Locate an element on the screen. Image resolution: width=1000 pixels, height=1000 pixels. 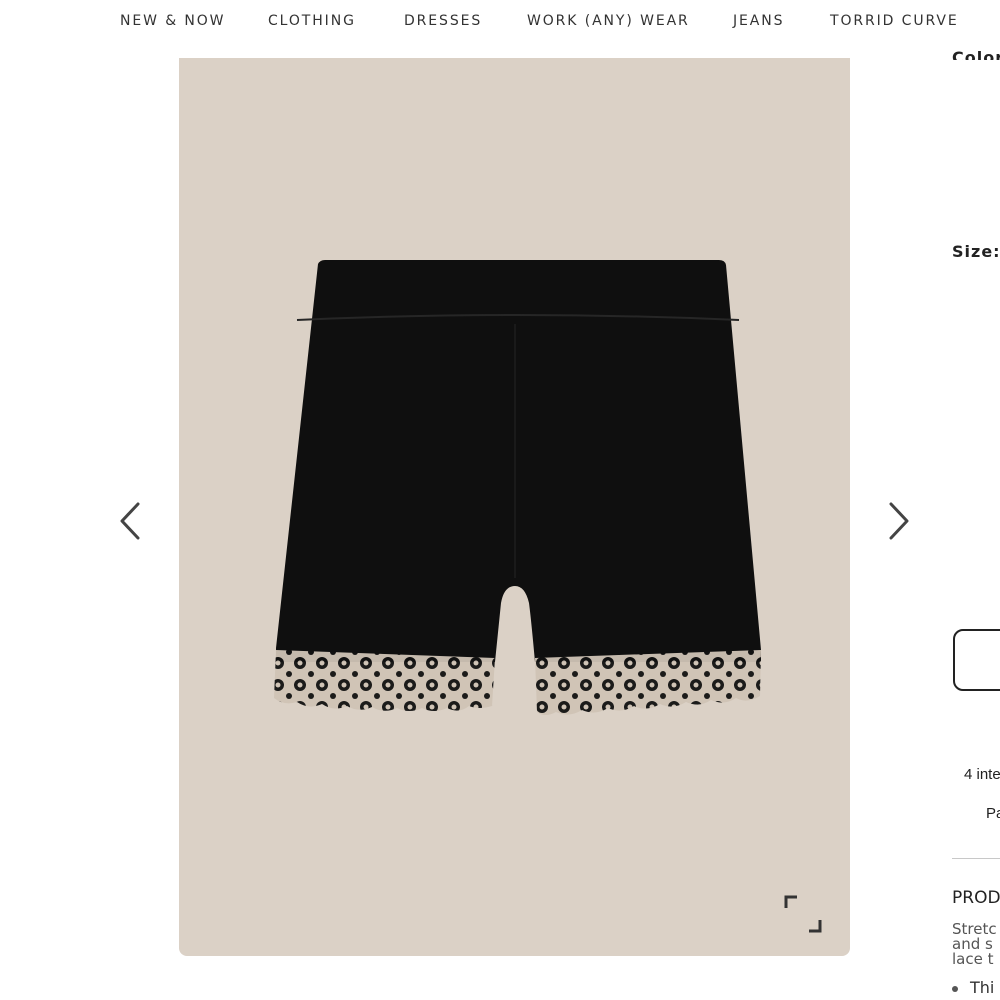
product-details-heading: PROD is located at coordinates (976, 898).